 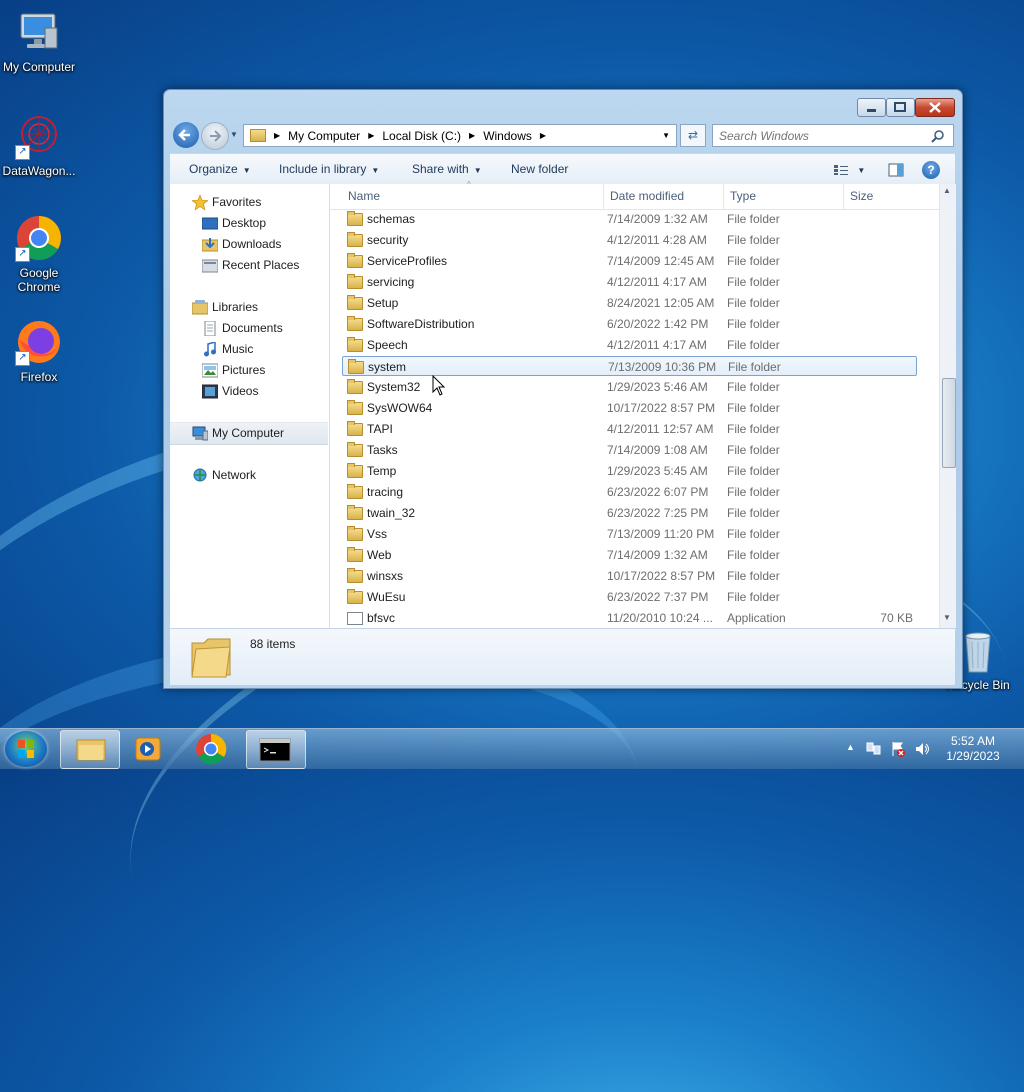 What do you see at coordinates (949, 423) in the screenshot?
I see `scrollbar-thumb` at bounding box center [949, 423].